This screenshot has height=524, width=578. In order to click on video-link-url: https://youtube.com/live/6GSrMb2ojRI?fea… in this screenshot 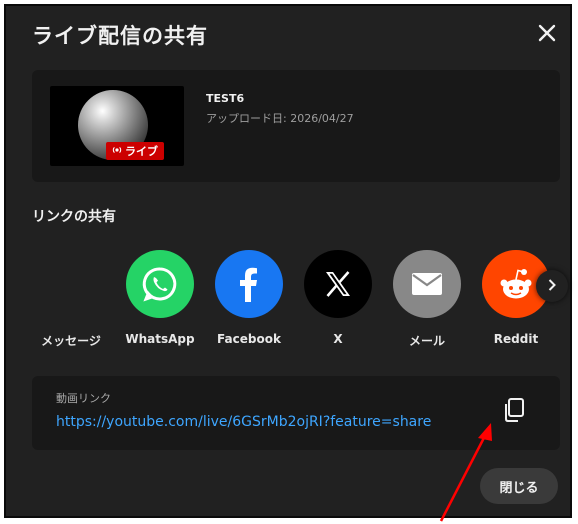, I will do `click(243, 422)`.